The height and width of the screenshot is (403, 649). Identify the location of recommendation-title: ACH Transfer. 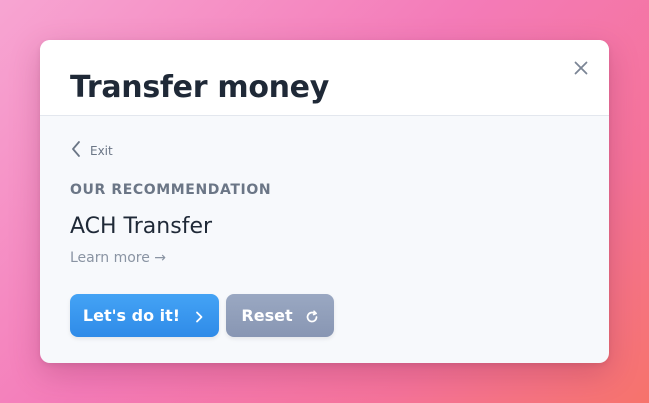
(141, 226).